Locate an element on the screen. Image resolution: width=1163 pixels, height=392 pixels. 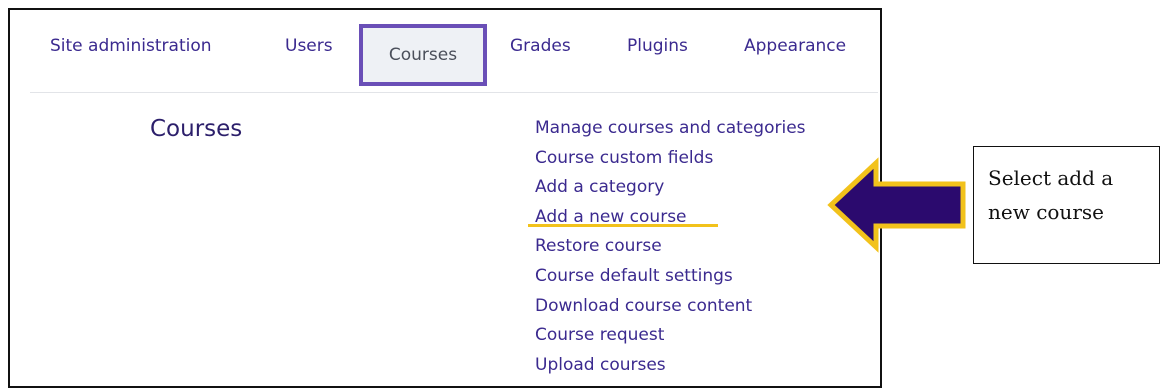
tab-site-administration: Site administration is located at coordinates (131, 46).